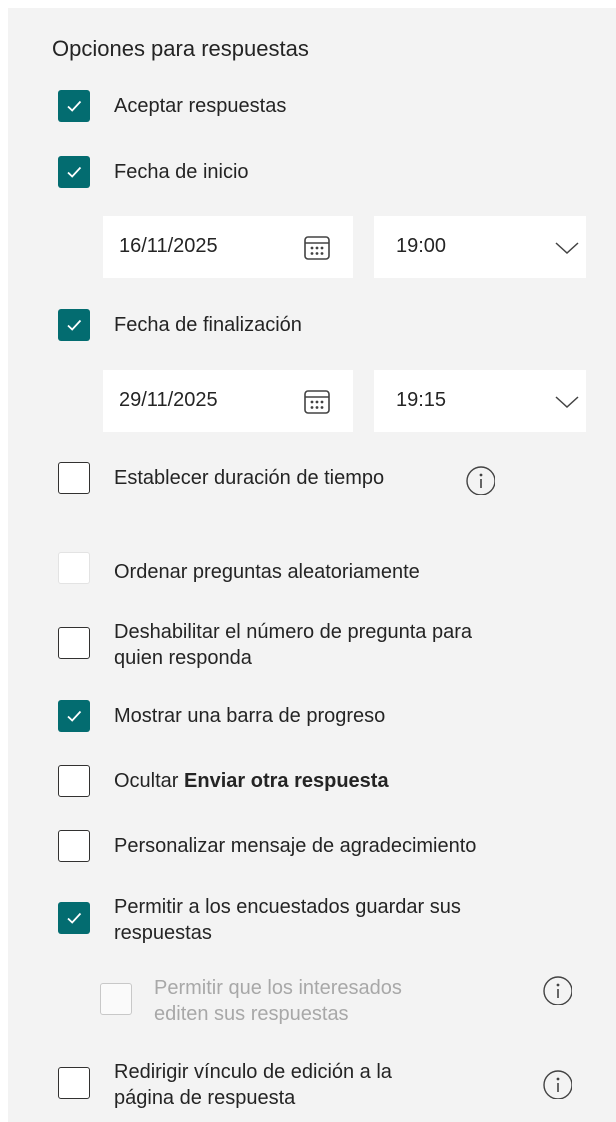  What do you see at coordinates (421, 246) in the screenshot?
I see `start-time-value: 19:00` at bounding box center [421, 246].